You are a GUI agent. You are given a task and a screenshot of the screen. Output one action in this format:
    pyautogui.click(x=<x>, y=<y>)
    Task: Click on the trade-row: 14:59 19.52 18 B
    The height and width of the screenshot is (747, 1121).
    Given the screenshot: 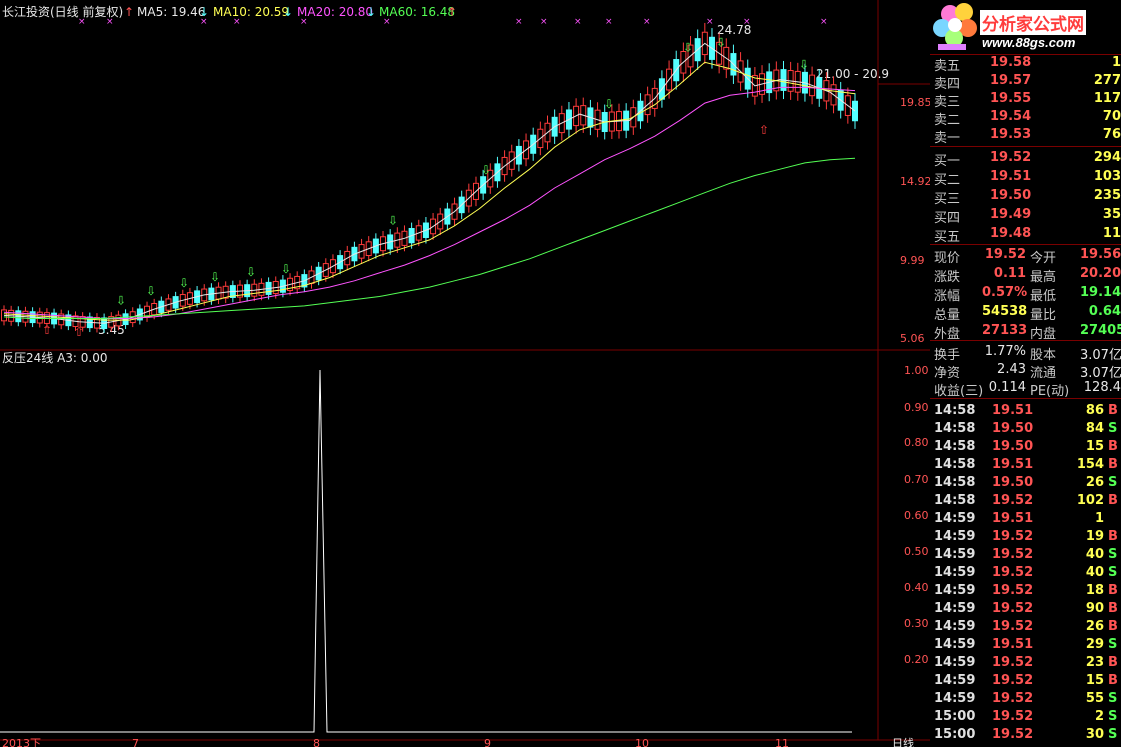 What is the action you would take?
    pyautogui.click(x=1025, y=591)
    